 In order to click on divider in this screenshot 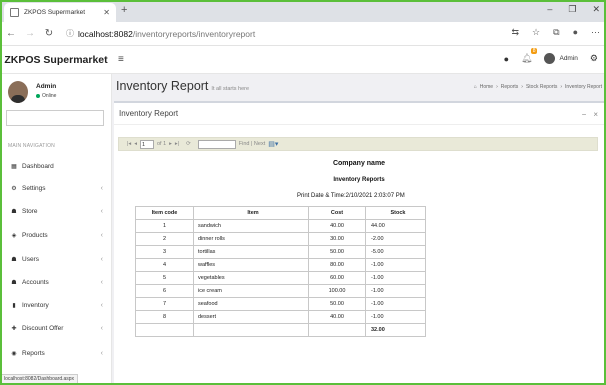, I will do `click(359, 124)`.